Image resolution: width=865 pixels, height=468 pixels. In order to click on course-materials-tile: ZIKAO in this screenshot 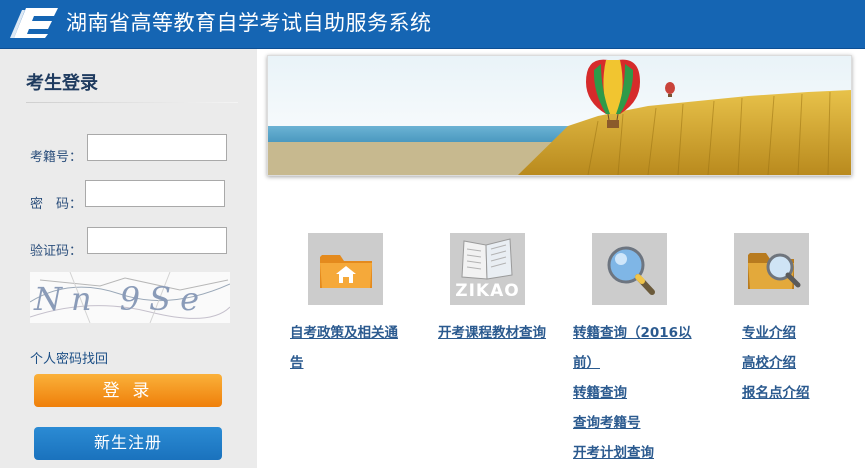, I will do `click(487, 269)`.